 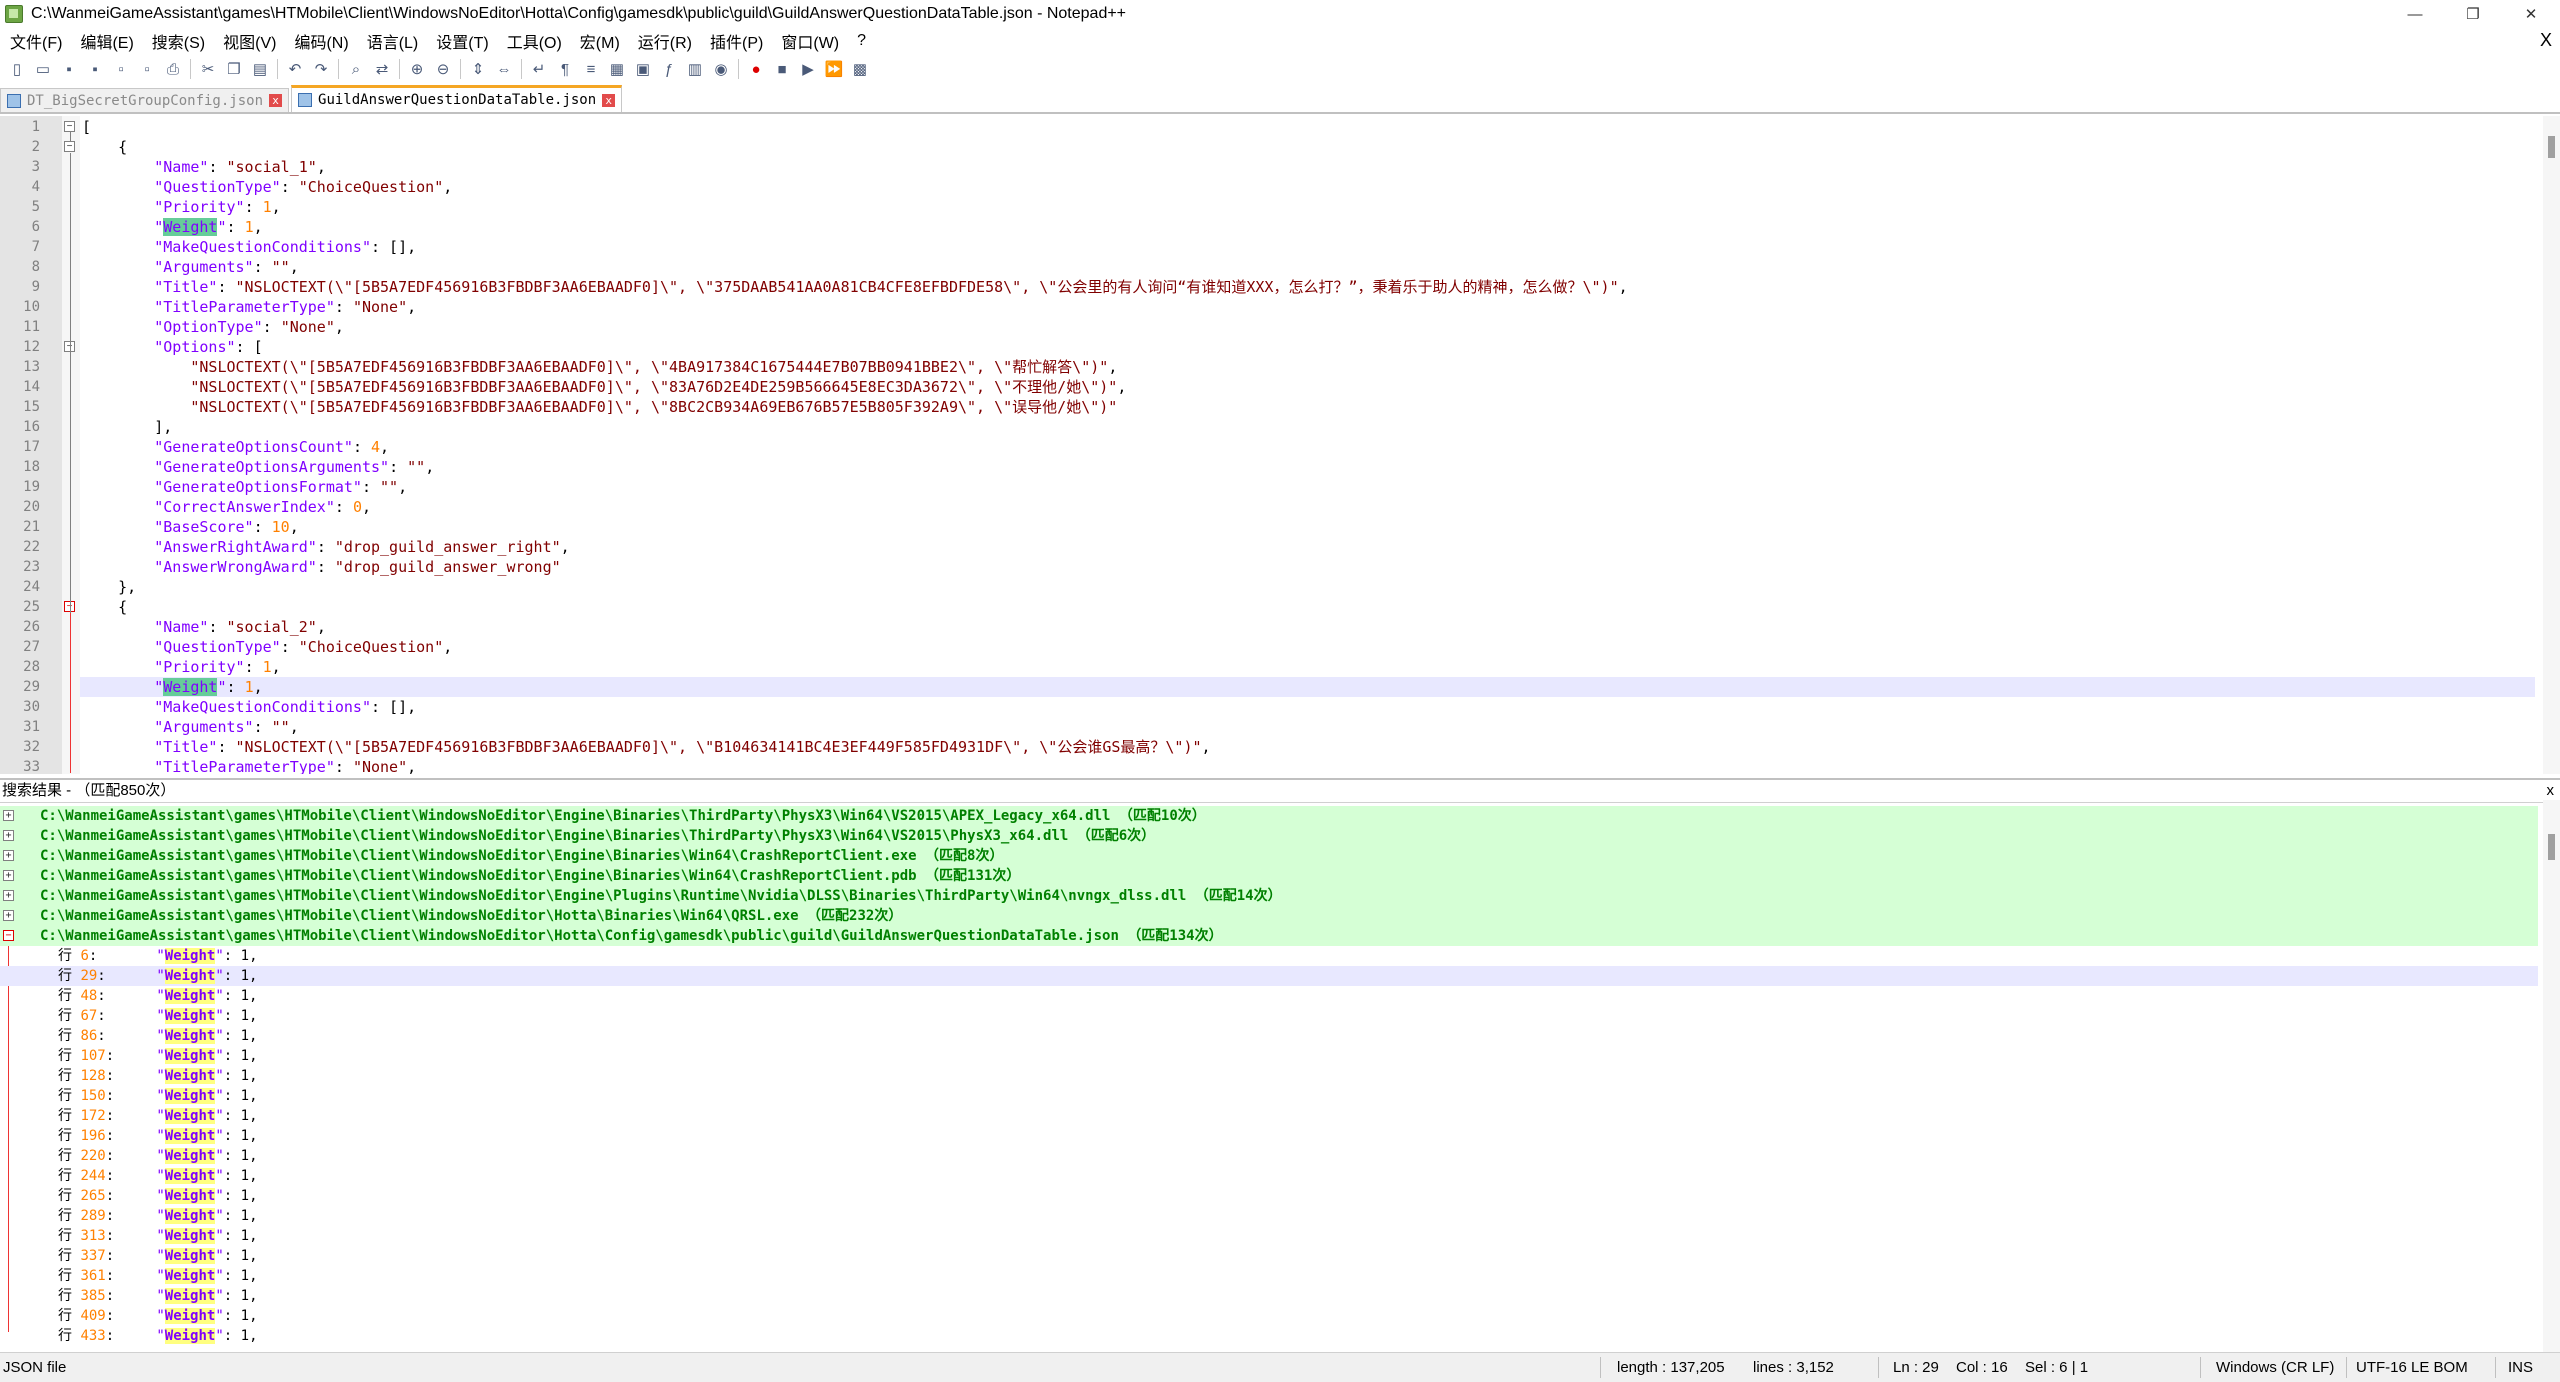 What do you see at coordinates (356, 69) in the screenshot?
I see `find-icon: ⌕` at bounding box center [356, 69].